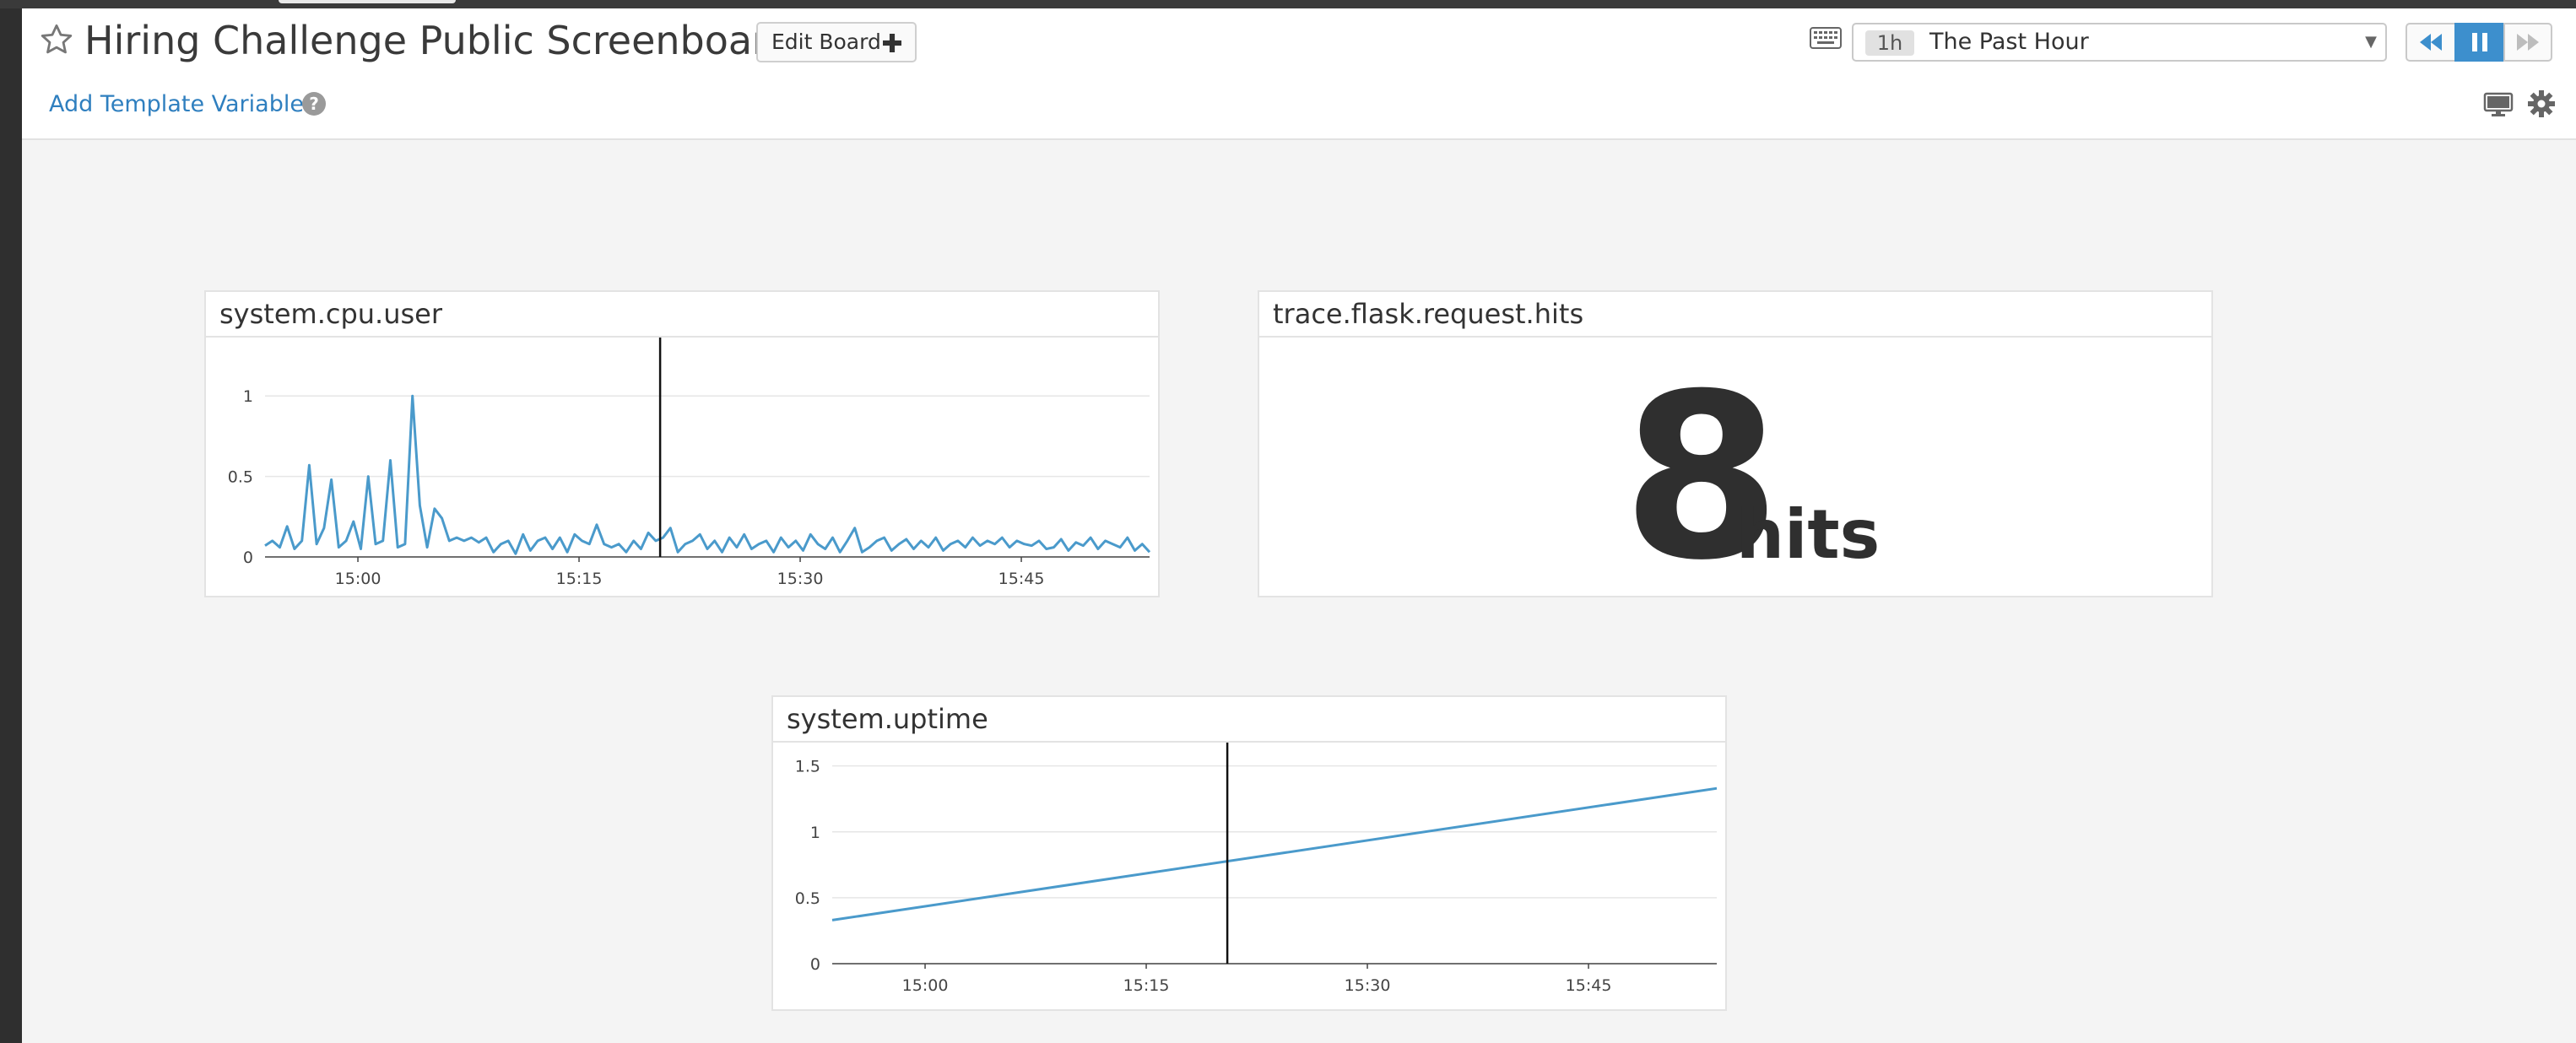  What do you see at coordinates (2009, 42) in the screenshot?
I see `timeframe-label: The Past Hour` at bounding box center [2009, 42].